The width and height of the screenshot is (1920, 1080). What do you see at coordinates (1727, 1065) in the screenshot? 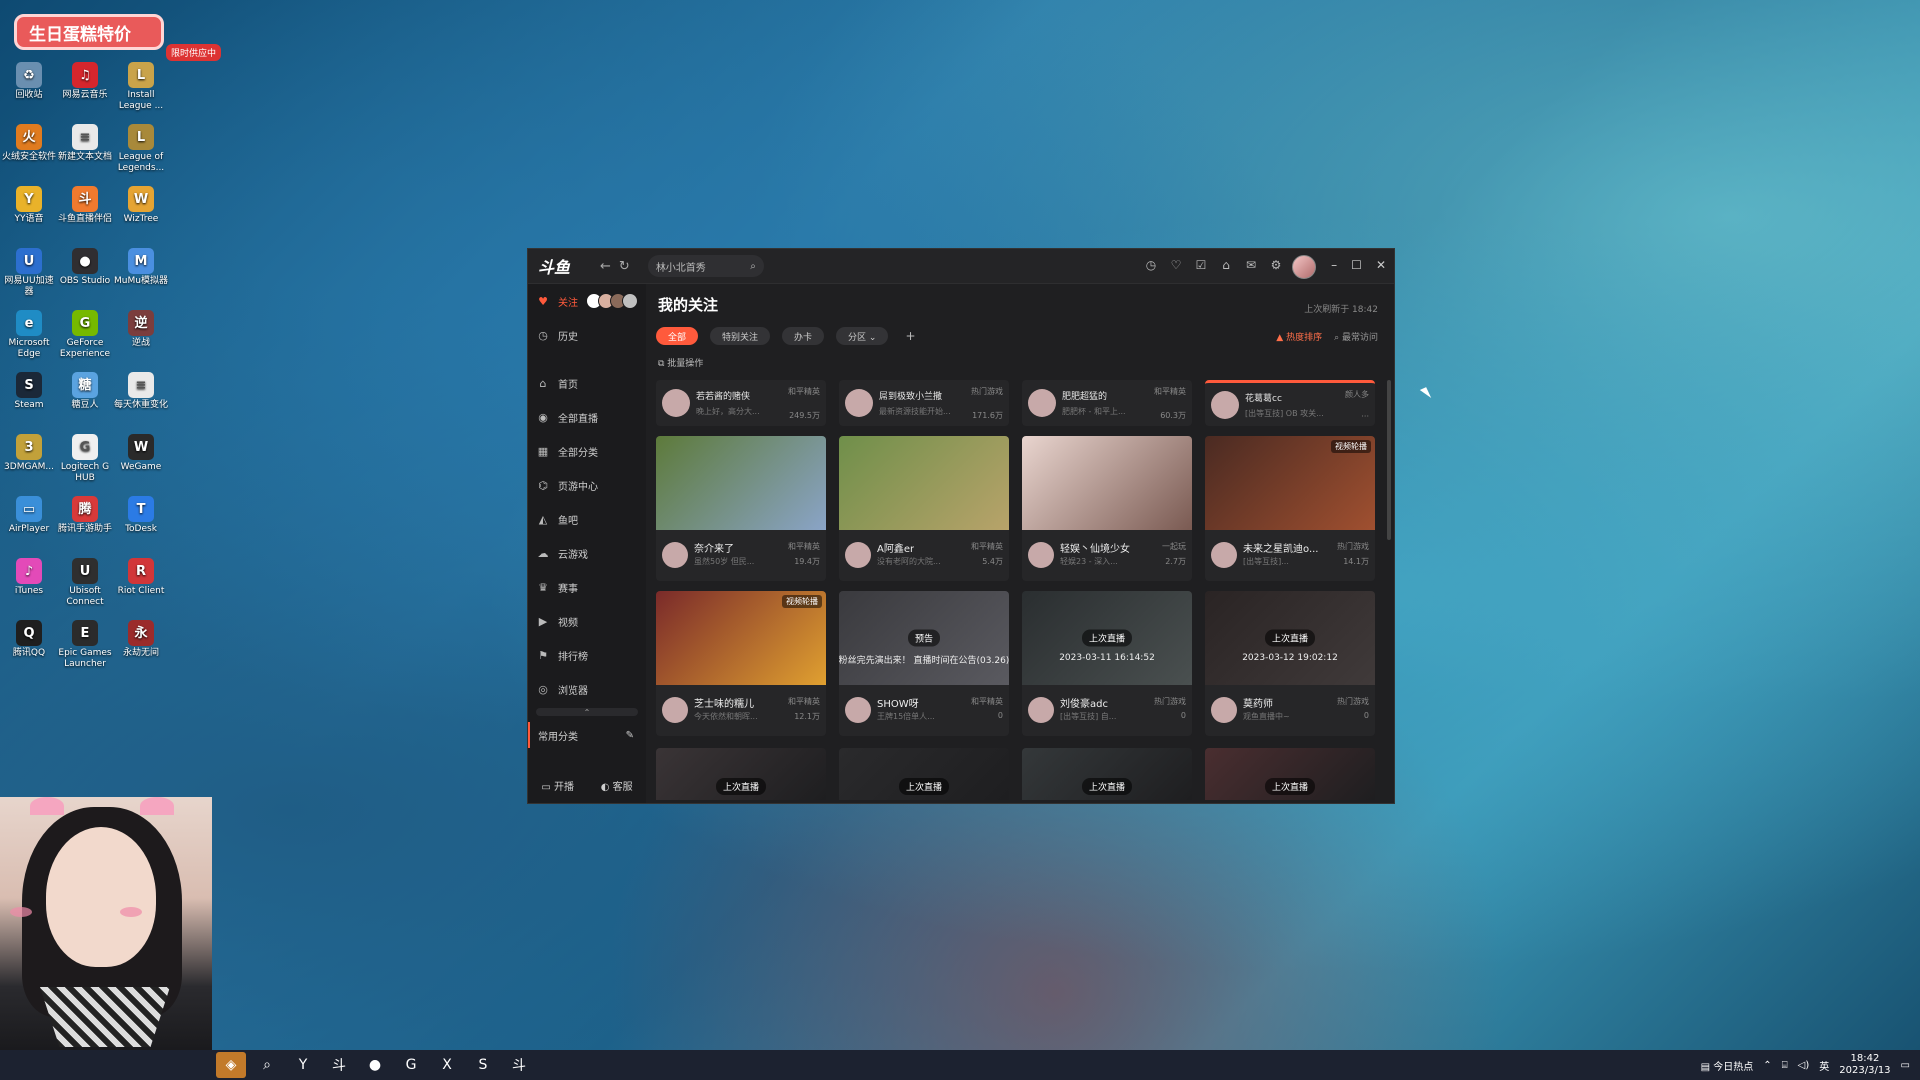
I see `news-widget: ▤ 今日热点` at bounding box center [1727, 1065].